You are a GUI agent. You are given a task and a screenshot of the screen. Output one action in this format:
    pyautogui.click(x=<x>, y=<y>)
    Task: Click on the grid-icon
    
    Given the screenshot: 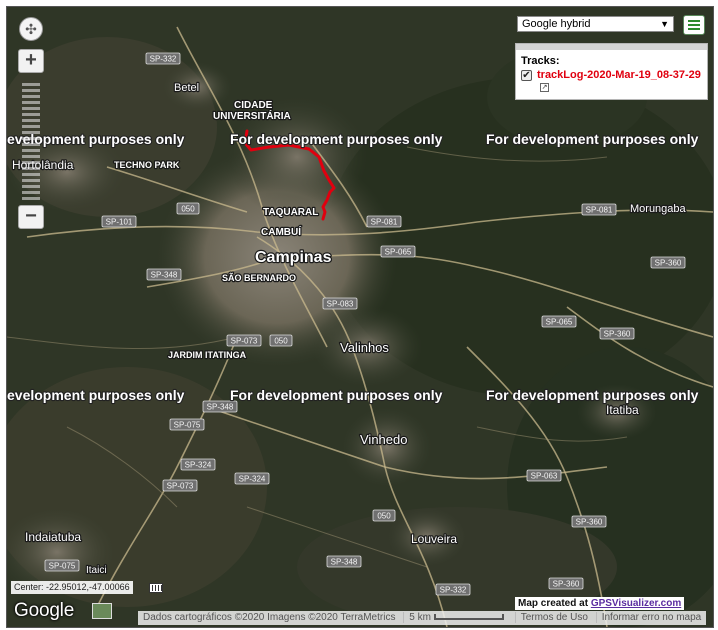 What is the action you would take?
    pyautogui.click(x=156, y=588)
    